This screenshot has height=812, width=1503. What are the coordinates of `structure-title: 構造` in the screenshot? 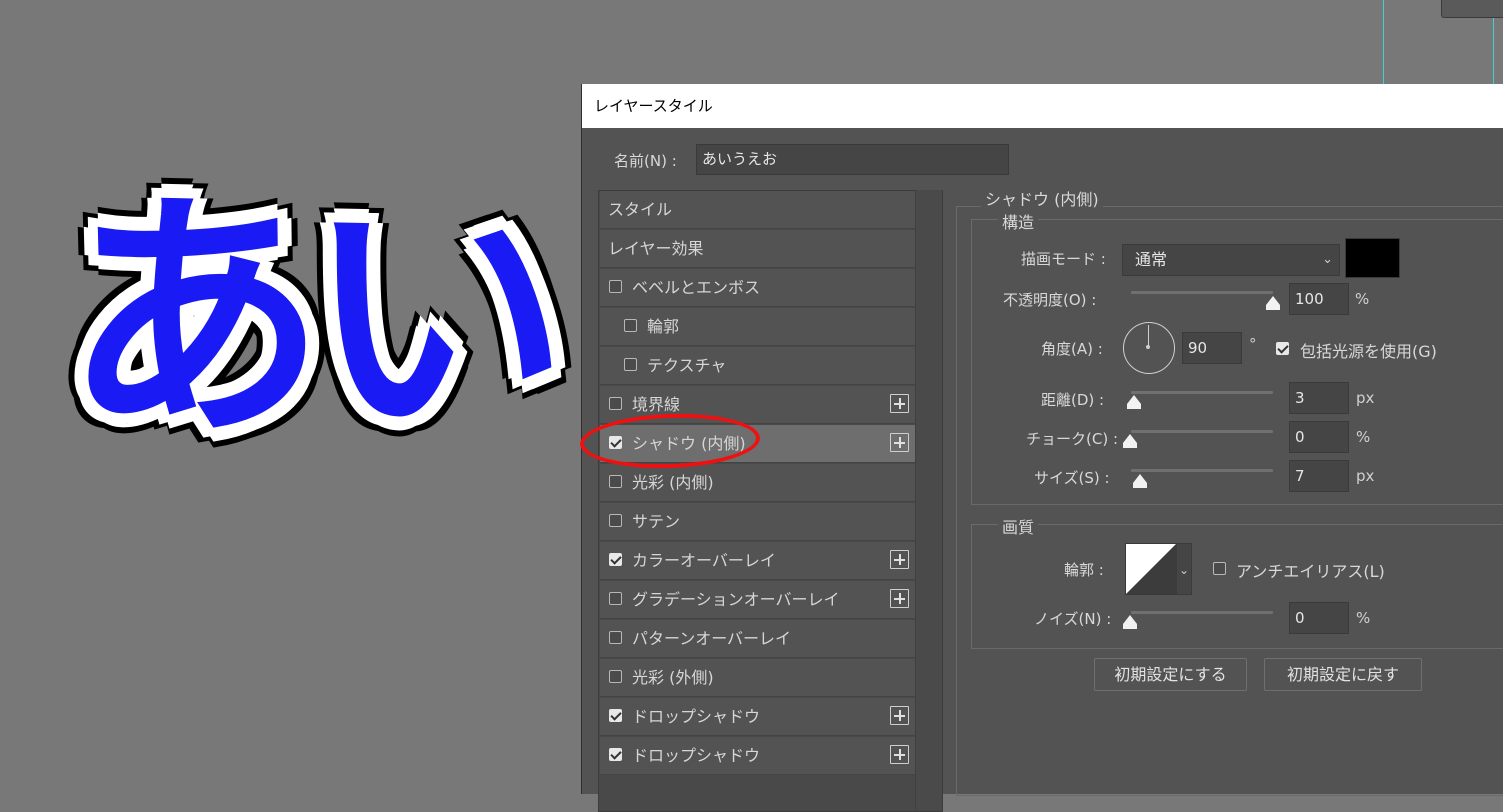 It's located at (1018, 221).